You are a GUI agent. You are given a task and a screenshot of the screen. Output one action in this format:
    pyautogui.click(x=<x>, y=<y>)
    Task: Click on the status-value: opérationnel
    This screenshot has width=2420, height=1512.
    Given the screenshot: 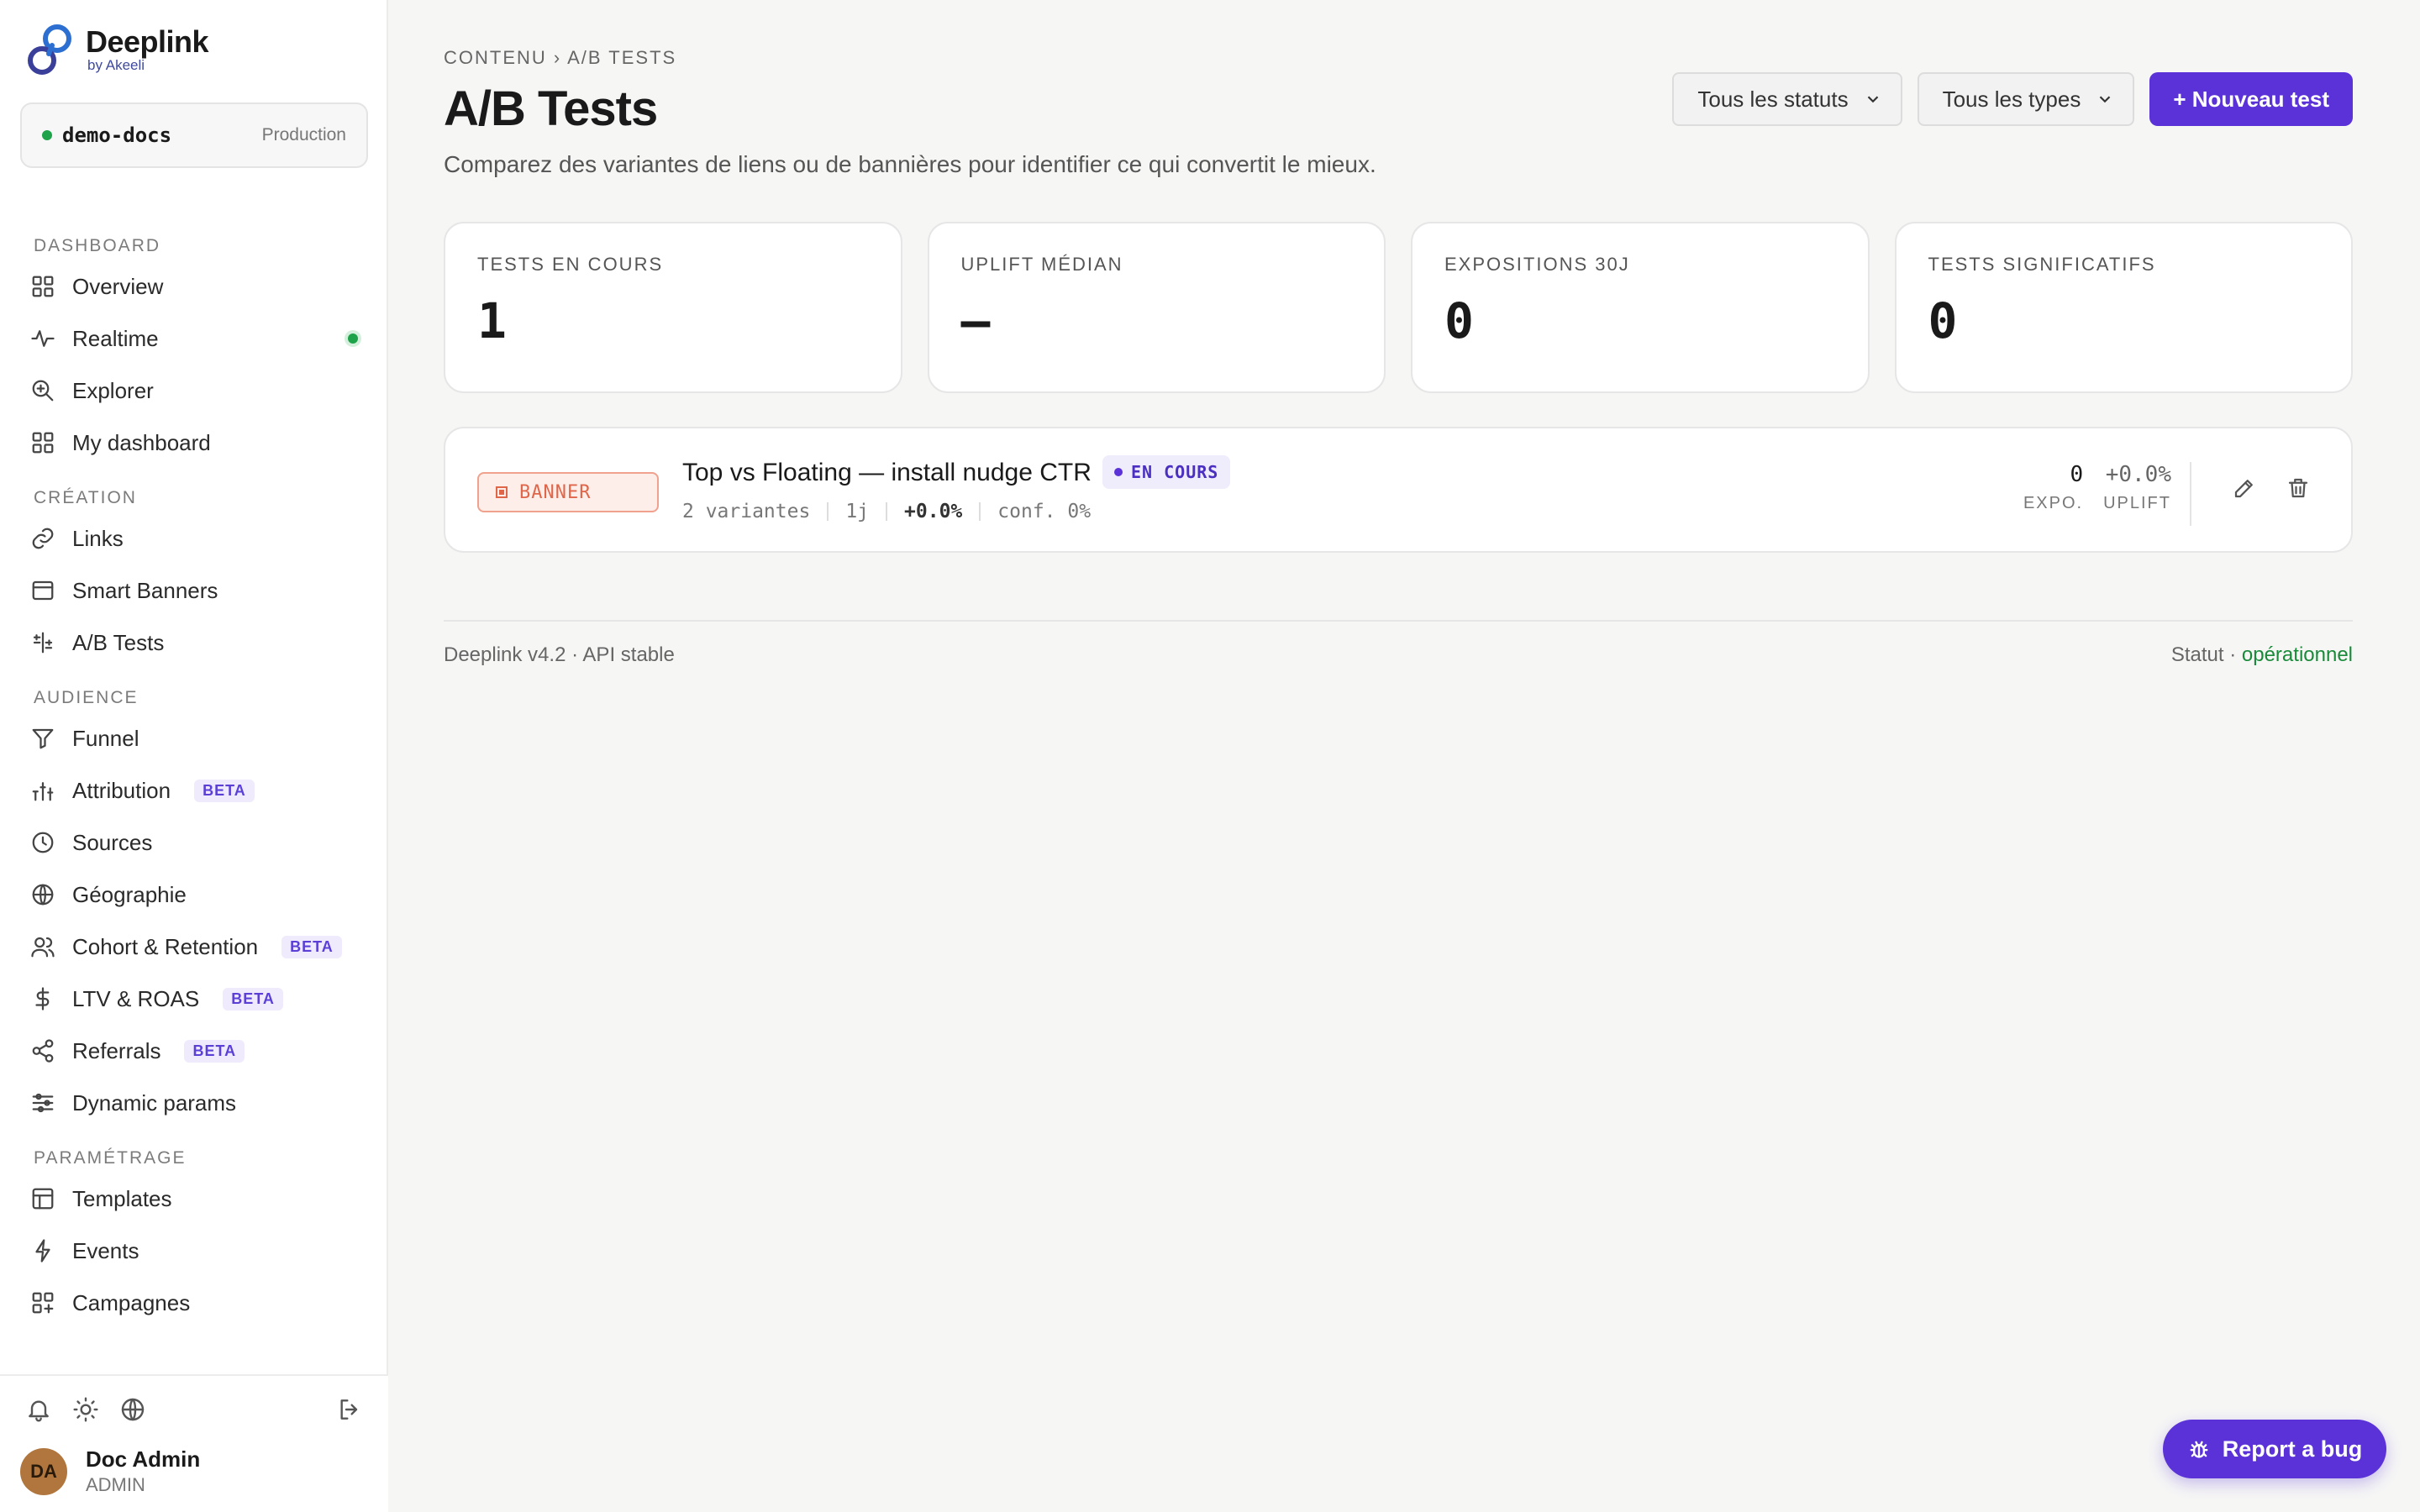 What is the action you would take?
    pyautogui.click(x=2297, y=654)
    